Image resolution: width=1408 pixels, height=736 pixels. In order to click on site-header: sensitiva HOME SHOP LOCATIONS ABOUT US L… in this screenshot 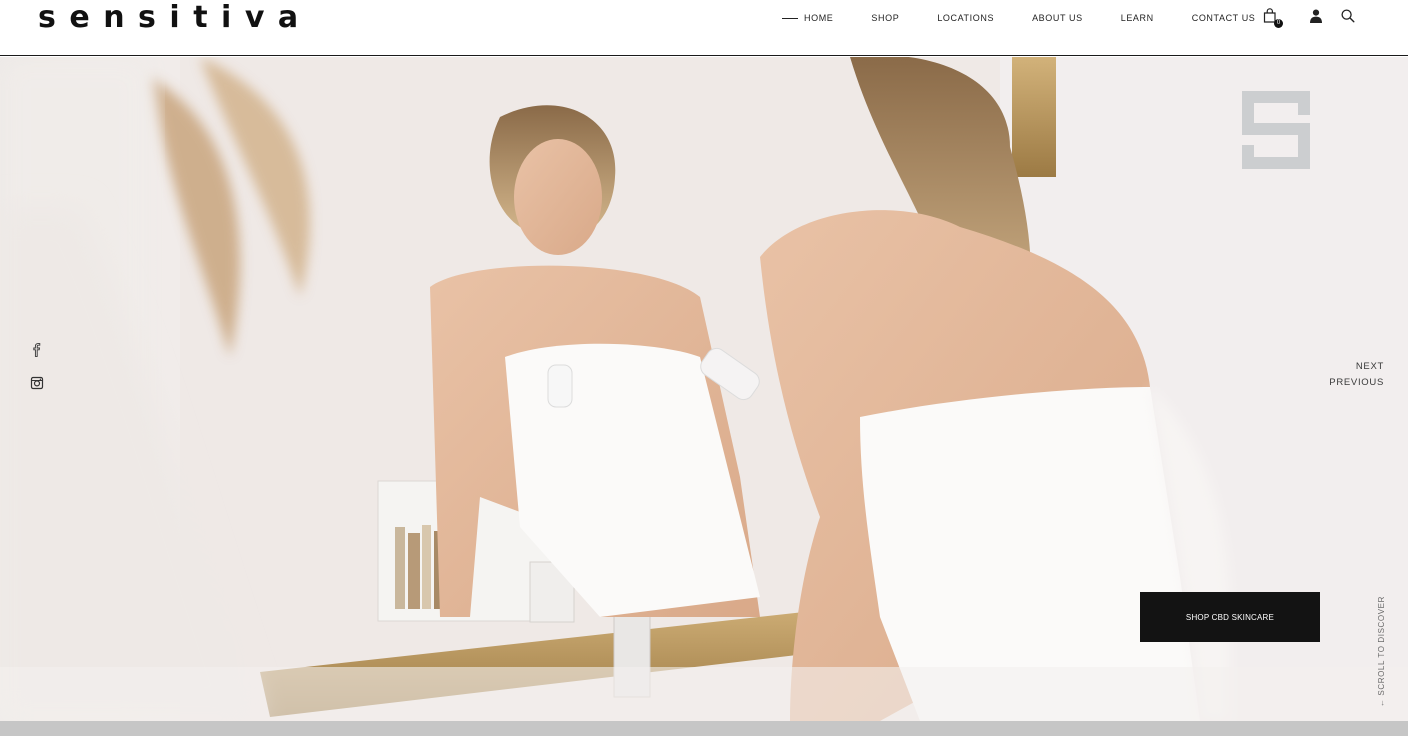, I will do `click(704, 28)`.